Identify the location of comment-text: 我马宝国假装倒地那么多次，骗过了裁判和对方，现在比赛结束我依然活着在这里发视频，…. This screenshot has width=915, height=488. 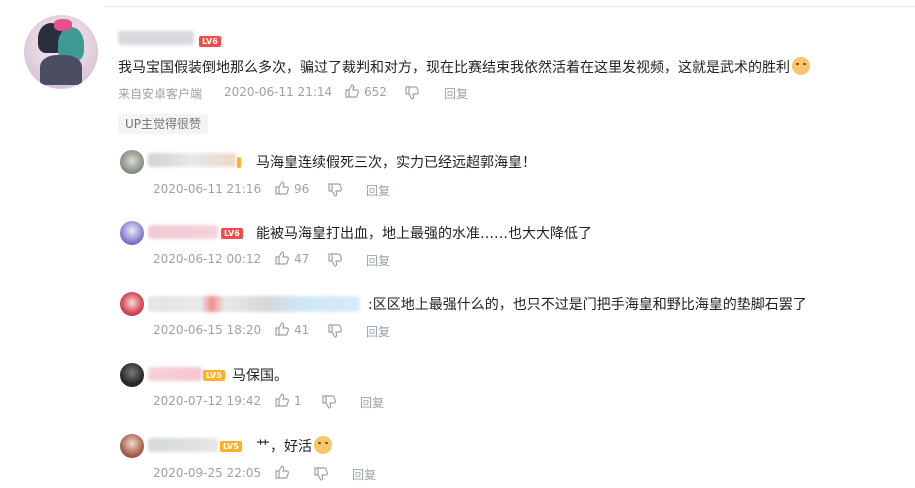
(464, 67).